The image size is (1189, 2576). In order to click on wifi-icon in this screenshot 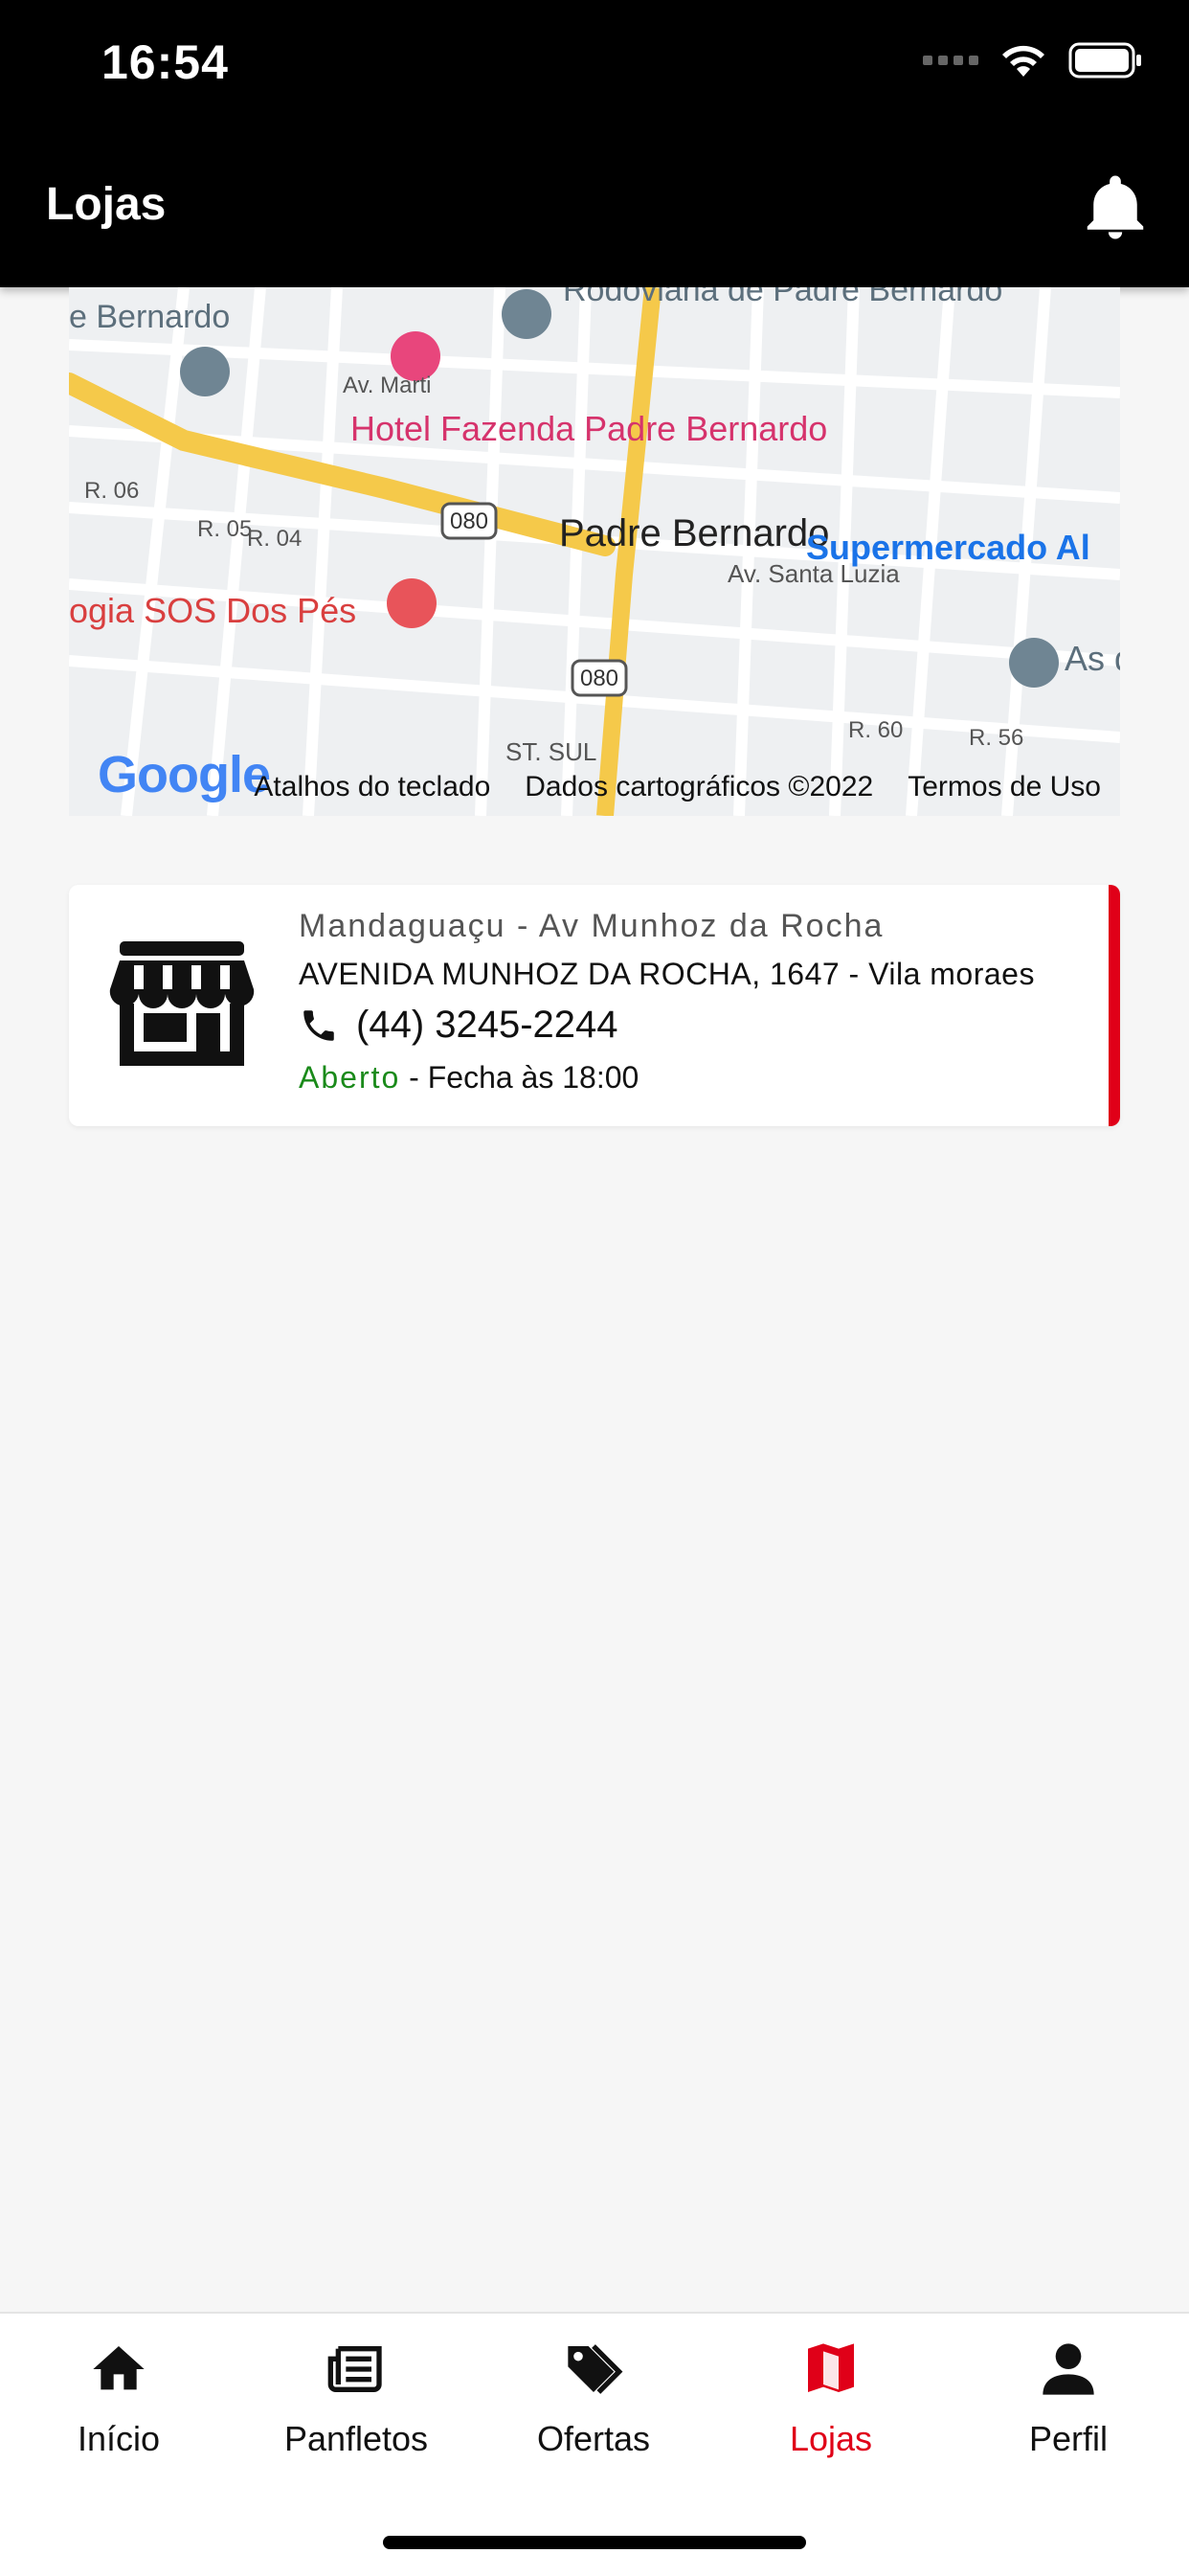, I will do `click(1023, 61)`.